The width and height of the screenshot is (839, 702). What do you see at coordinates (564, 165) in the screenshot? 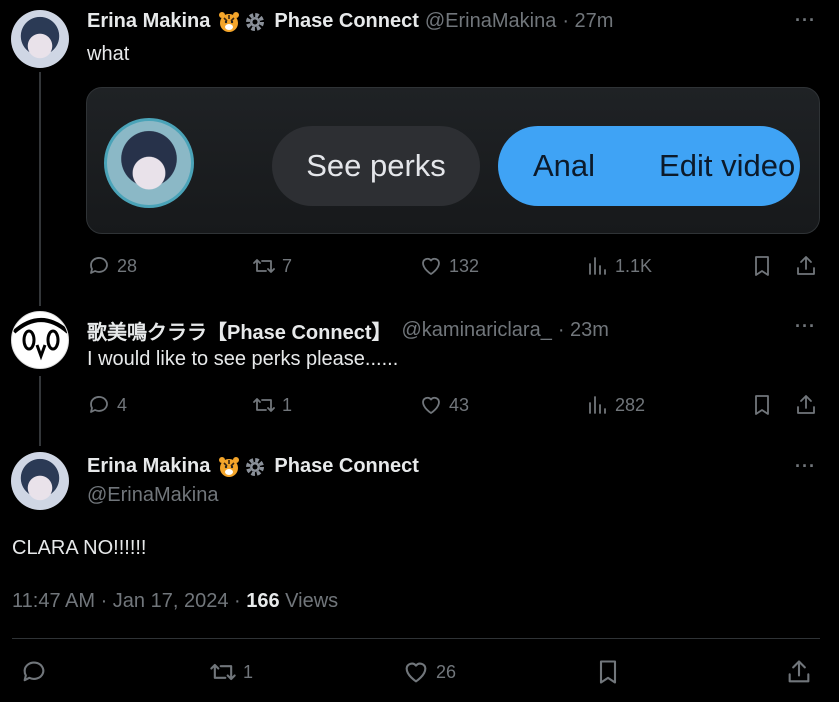
I see `anal-label: Anal` at bounding box center [564, 165].